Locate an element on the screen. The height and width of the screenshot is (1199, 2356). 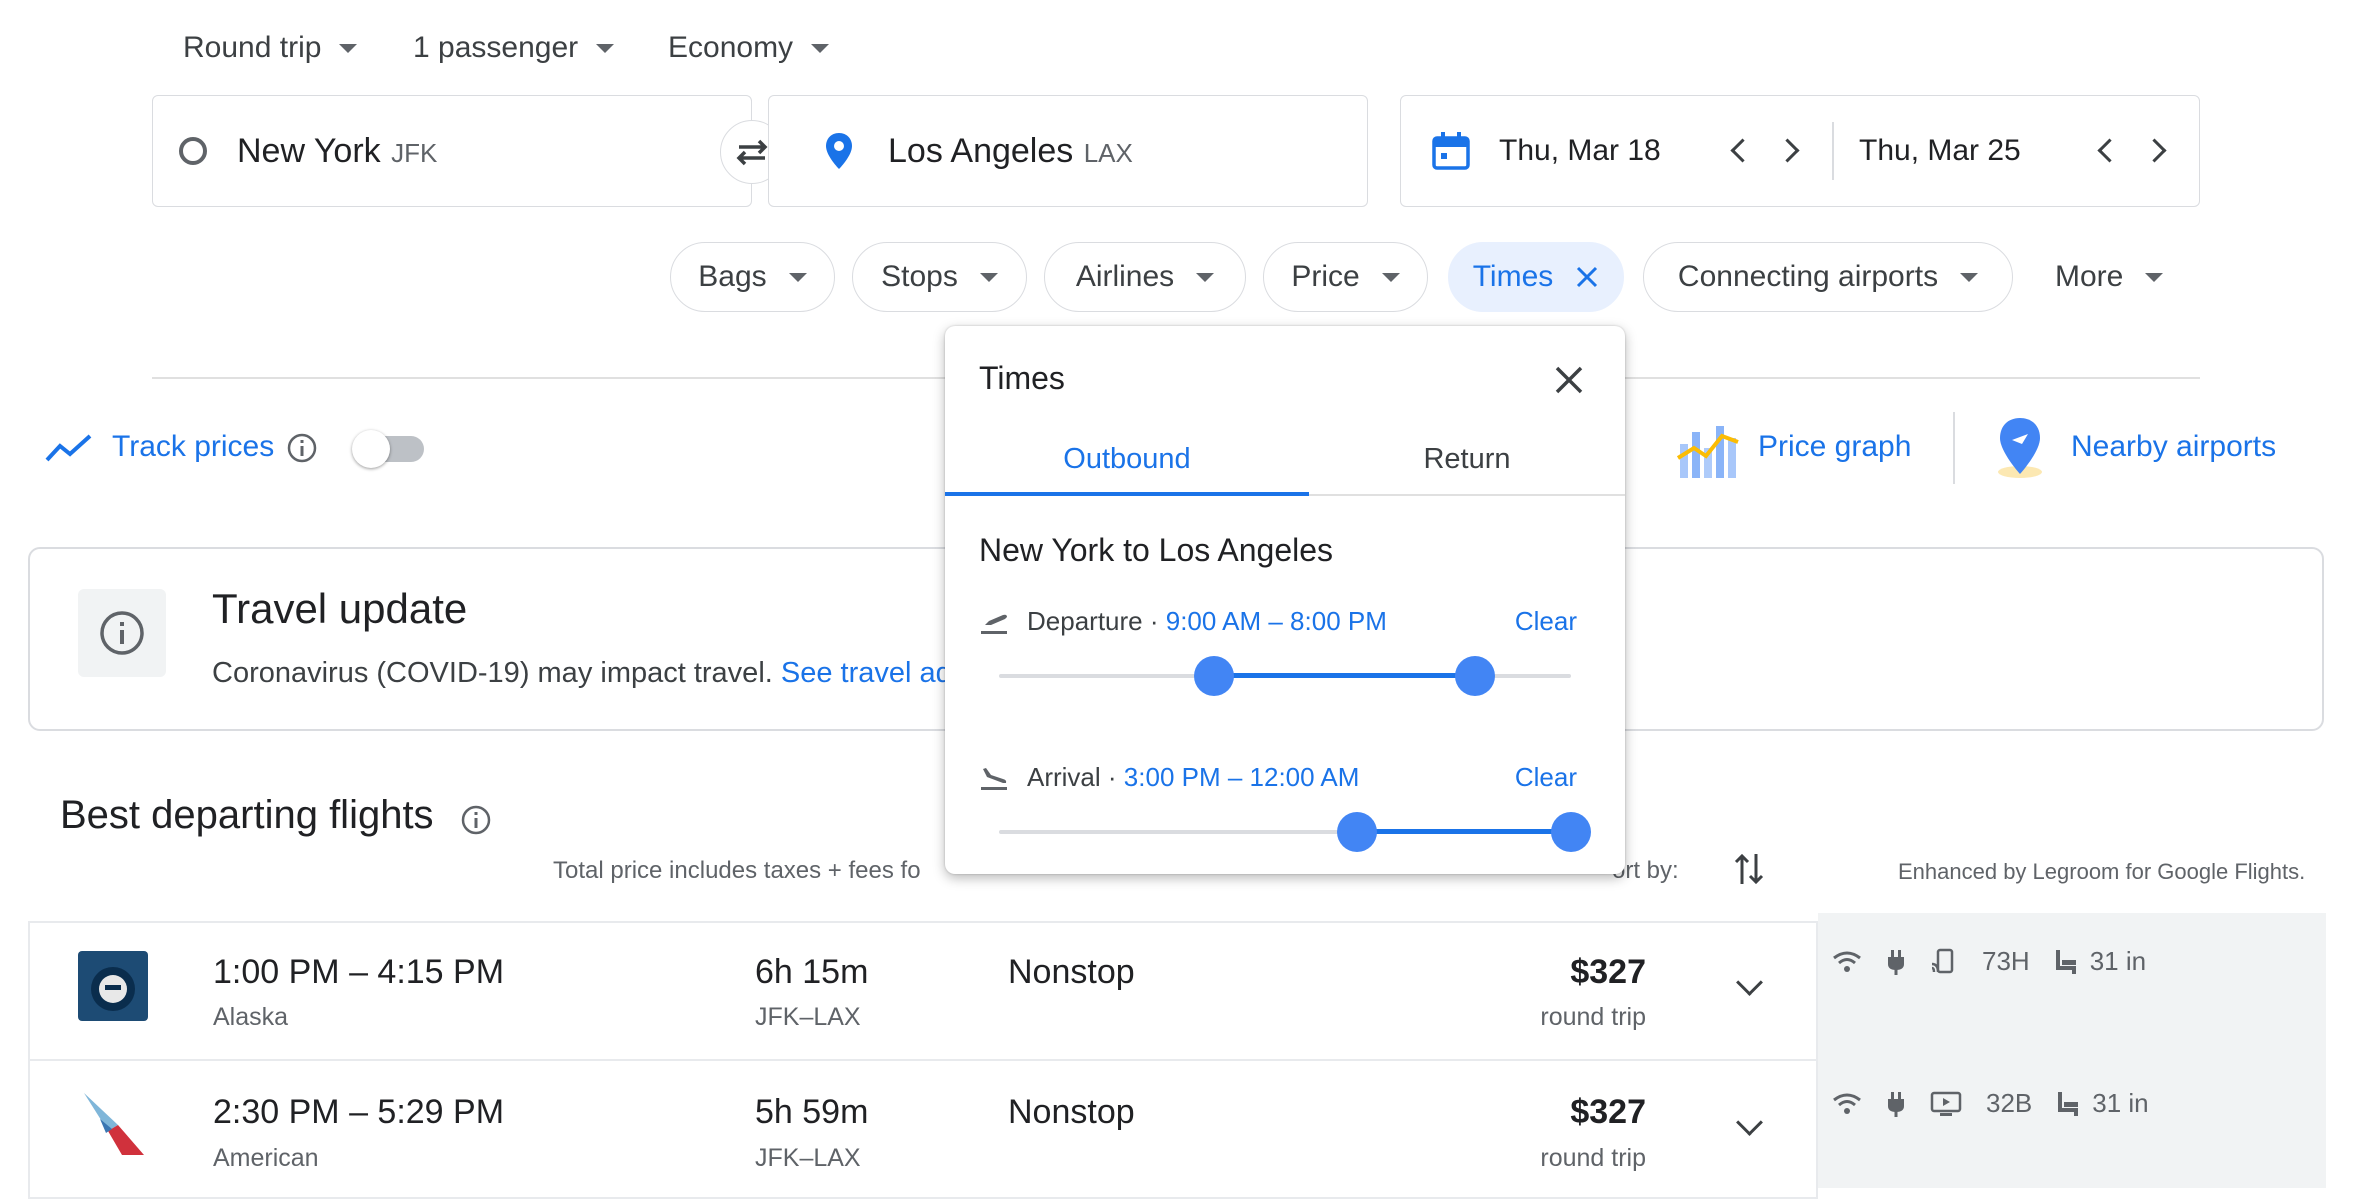
connecting-airports-filter-label: Connecting airports is located at coordinates (1808, 276).